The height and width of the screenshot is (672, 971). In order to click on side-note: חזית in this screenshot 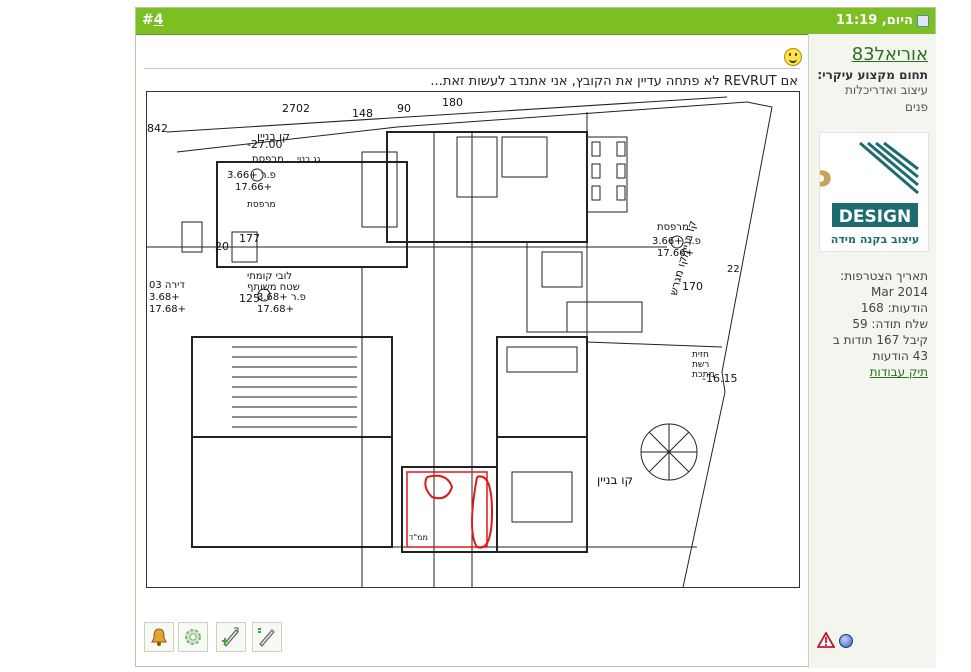, I will do `click(700, 355)`.